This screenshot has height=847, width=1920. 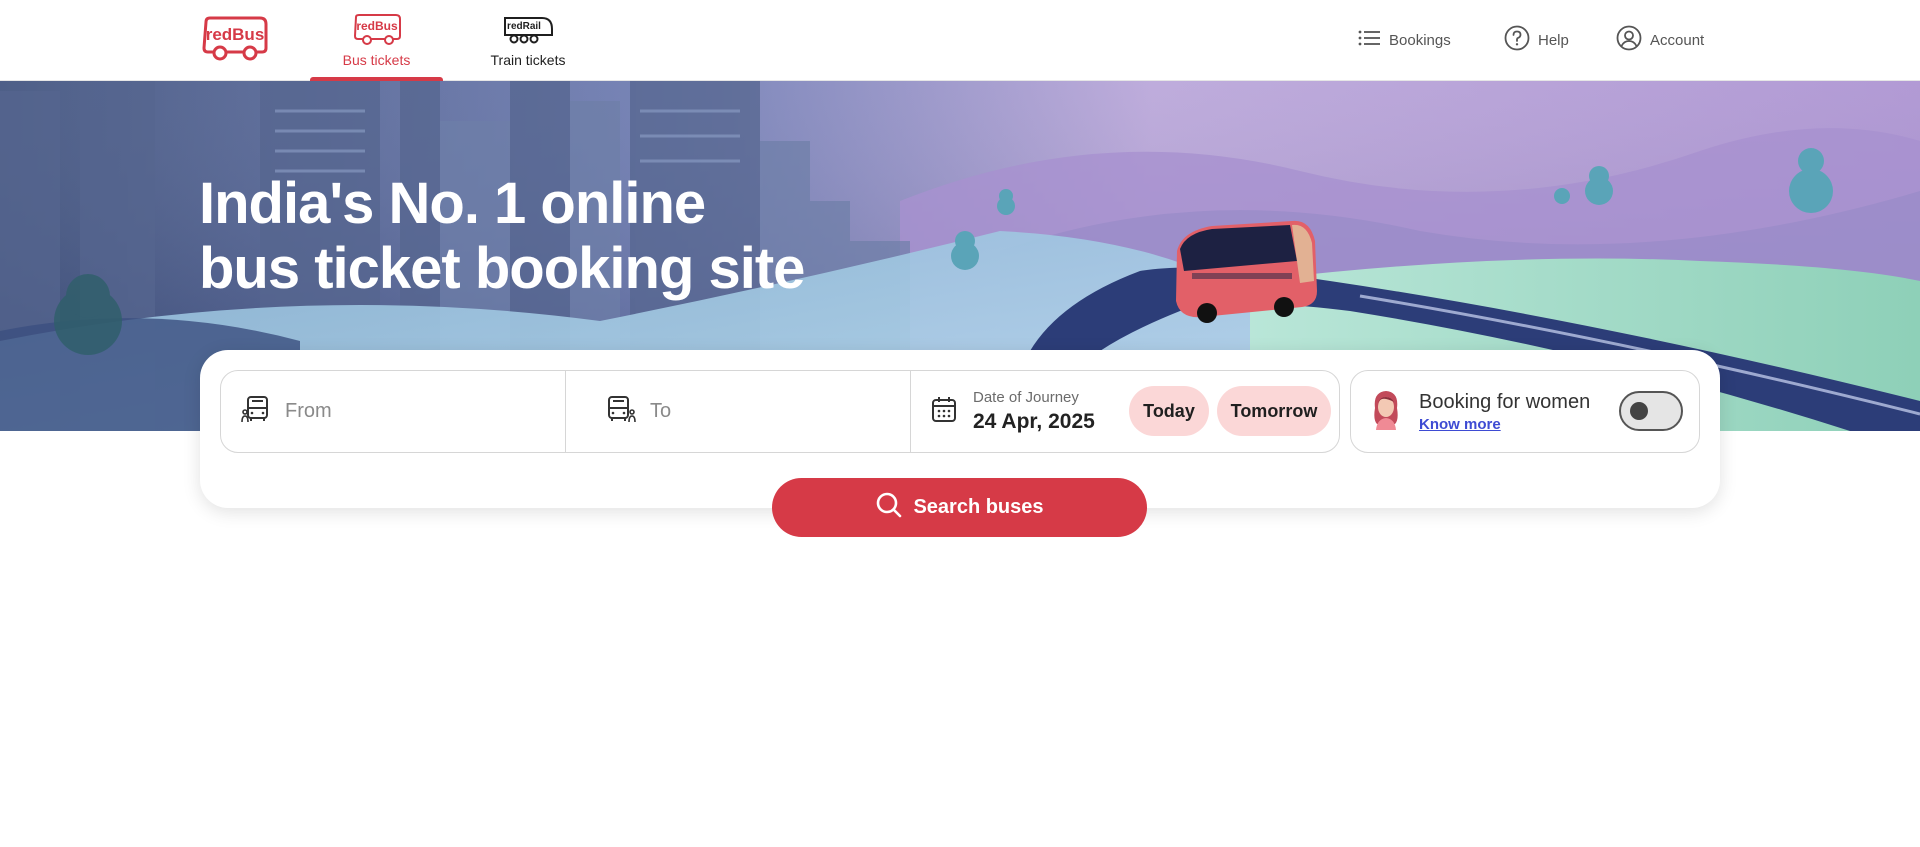 What do you see at coordinates (1274, 411) in the screenshot?
I see `tomorrow-chip: Tomorrow` at bounding box center [1274, 411].